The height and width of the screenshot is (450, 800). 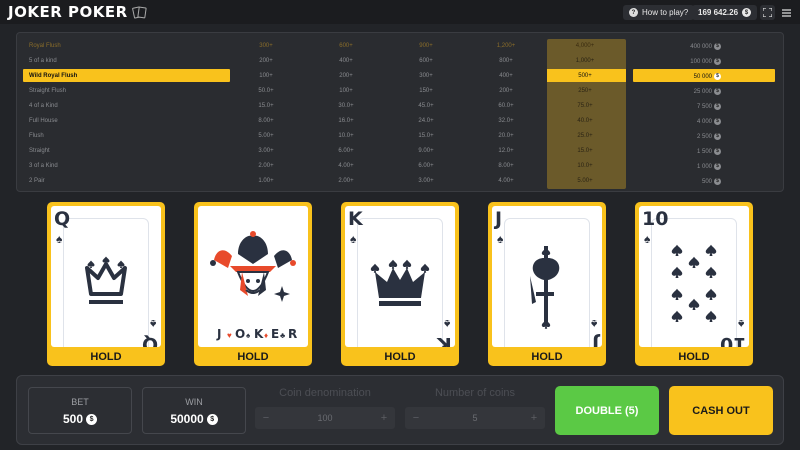 What do you see at coordinates (506, 121) in the screenshot?
I see `multiplier-cell: 32.0+` at bounding box center [506, 121].